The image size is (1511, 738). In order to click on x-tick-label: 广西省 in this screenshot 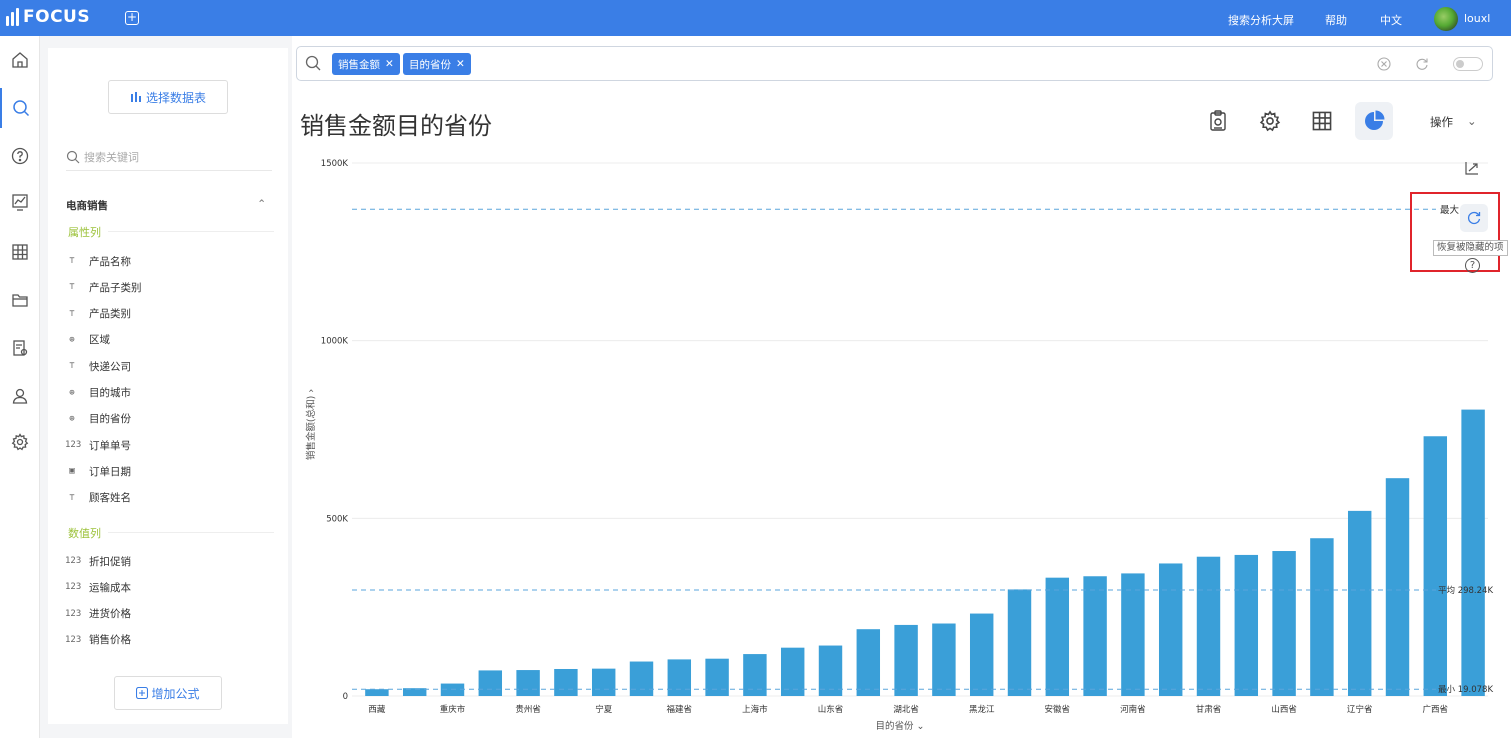, I will do `click(1436, 709)`.